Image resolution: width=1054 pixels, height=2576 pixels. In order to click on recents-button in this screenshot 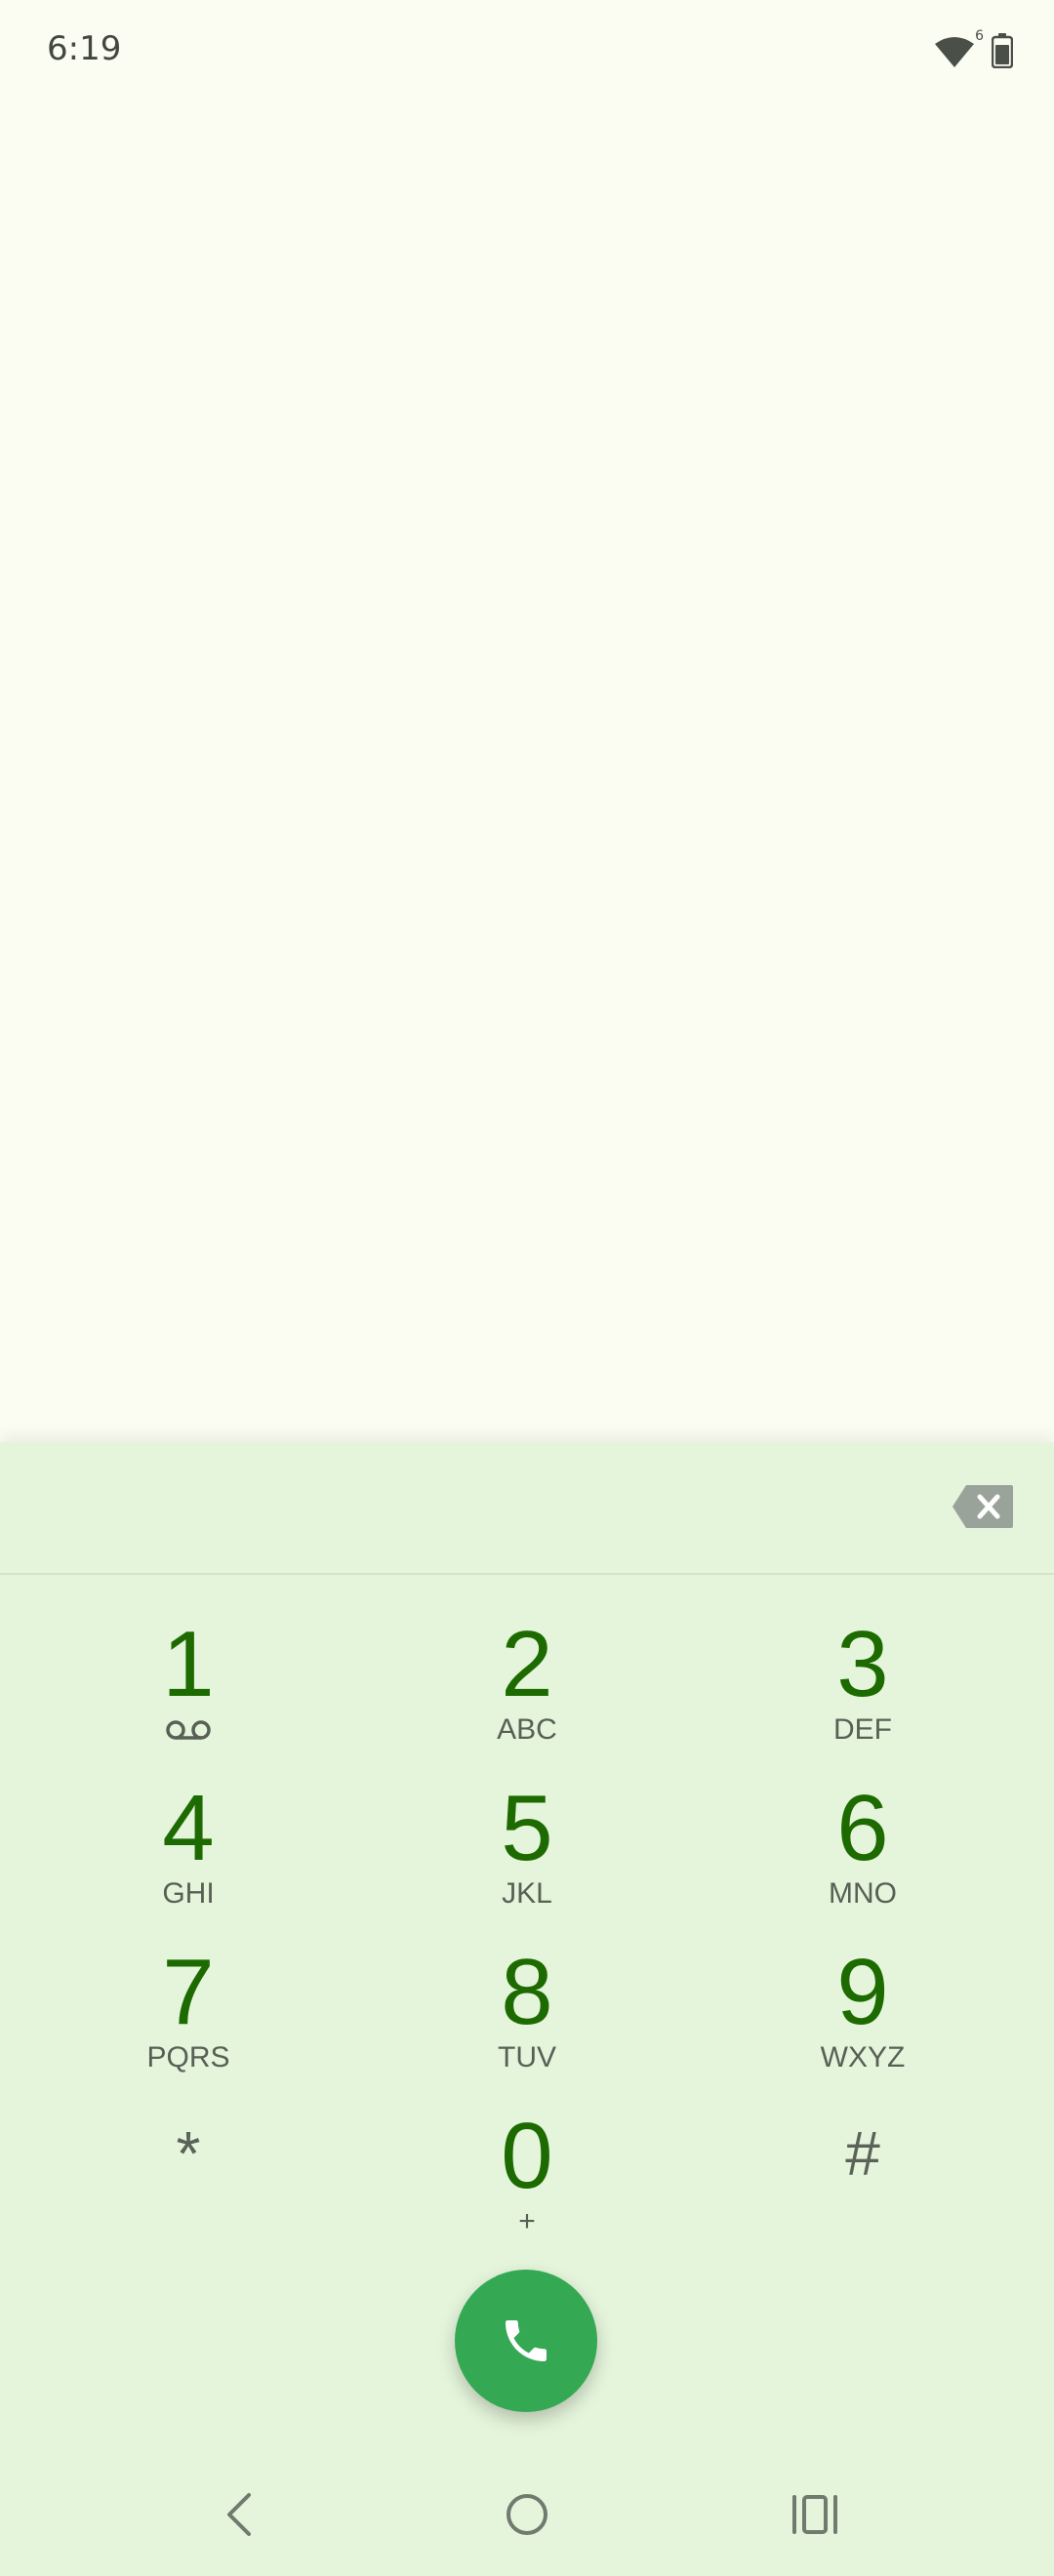, I will do `click(815, 2514)`.